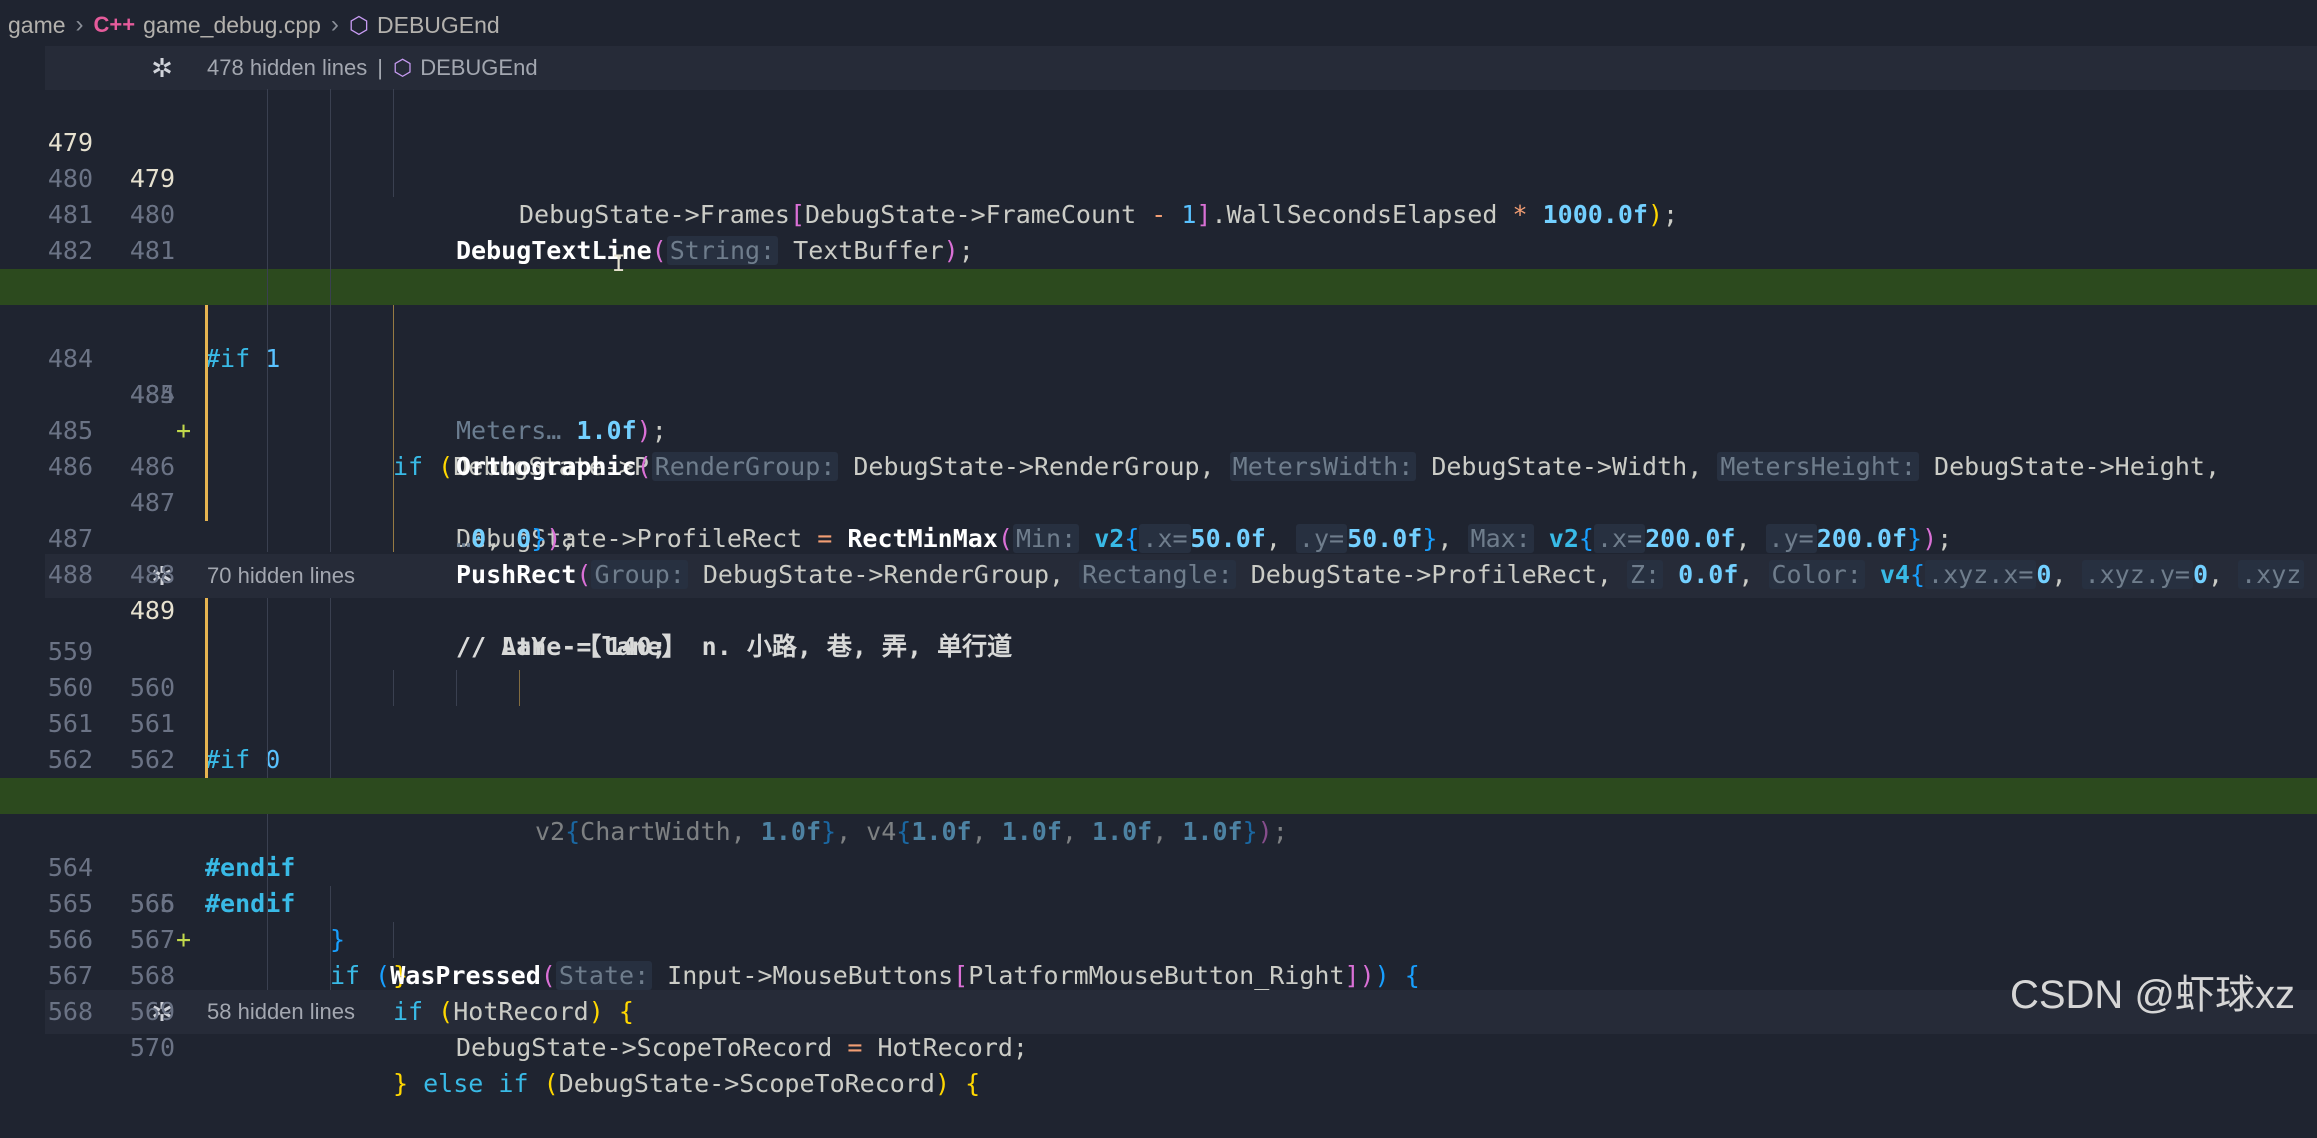  What do you see at coordinates (162, 68) in the screenshot?
I see `unfold-icon: ✲` at bounding box center [162, 68].